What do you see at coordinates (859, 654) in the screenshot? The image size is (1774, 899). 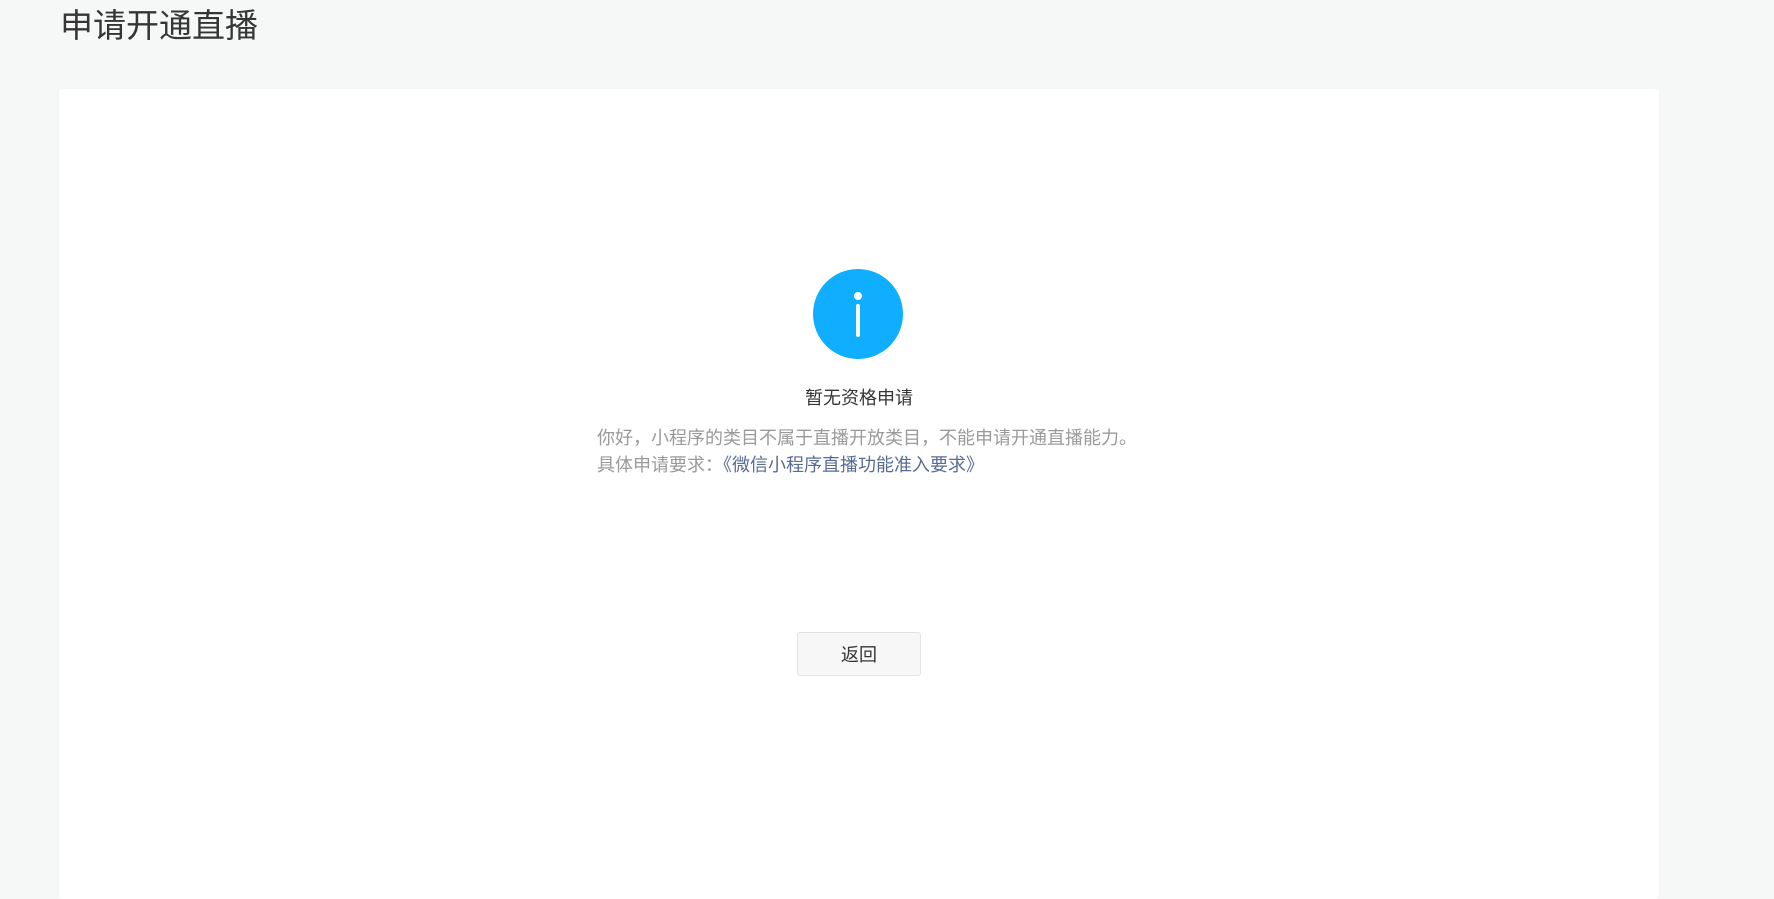 I see `back-button: 返回` at bounding box center [859, 654].